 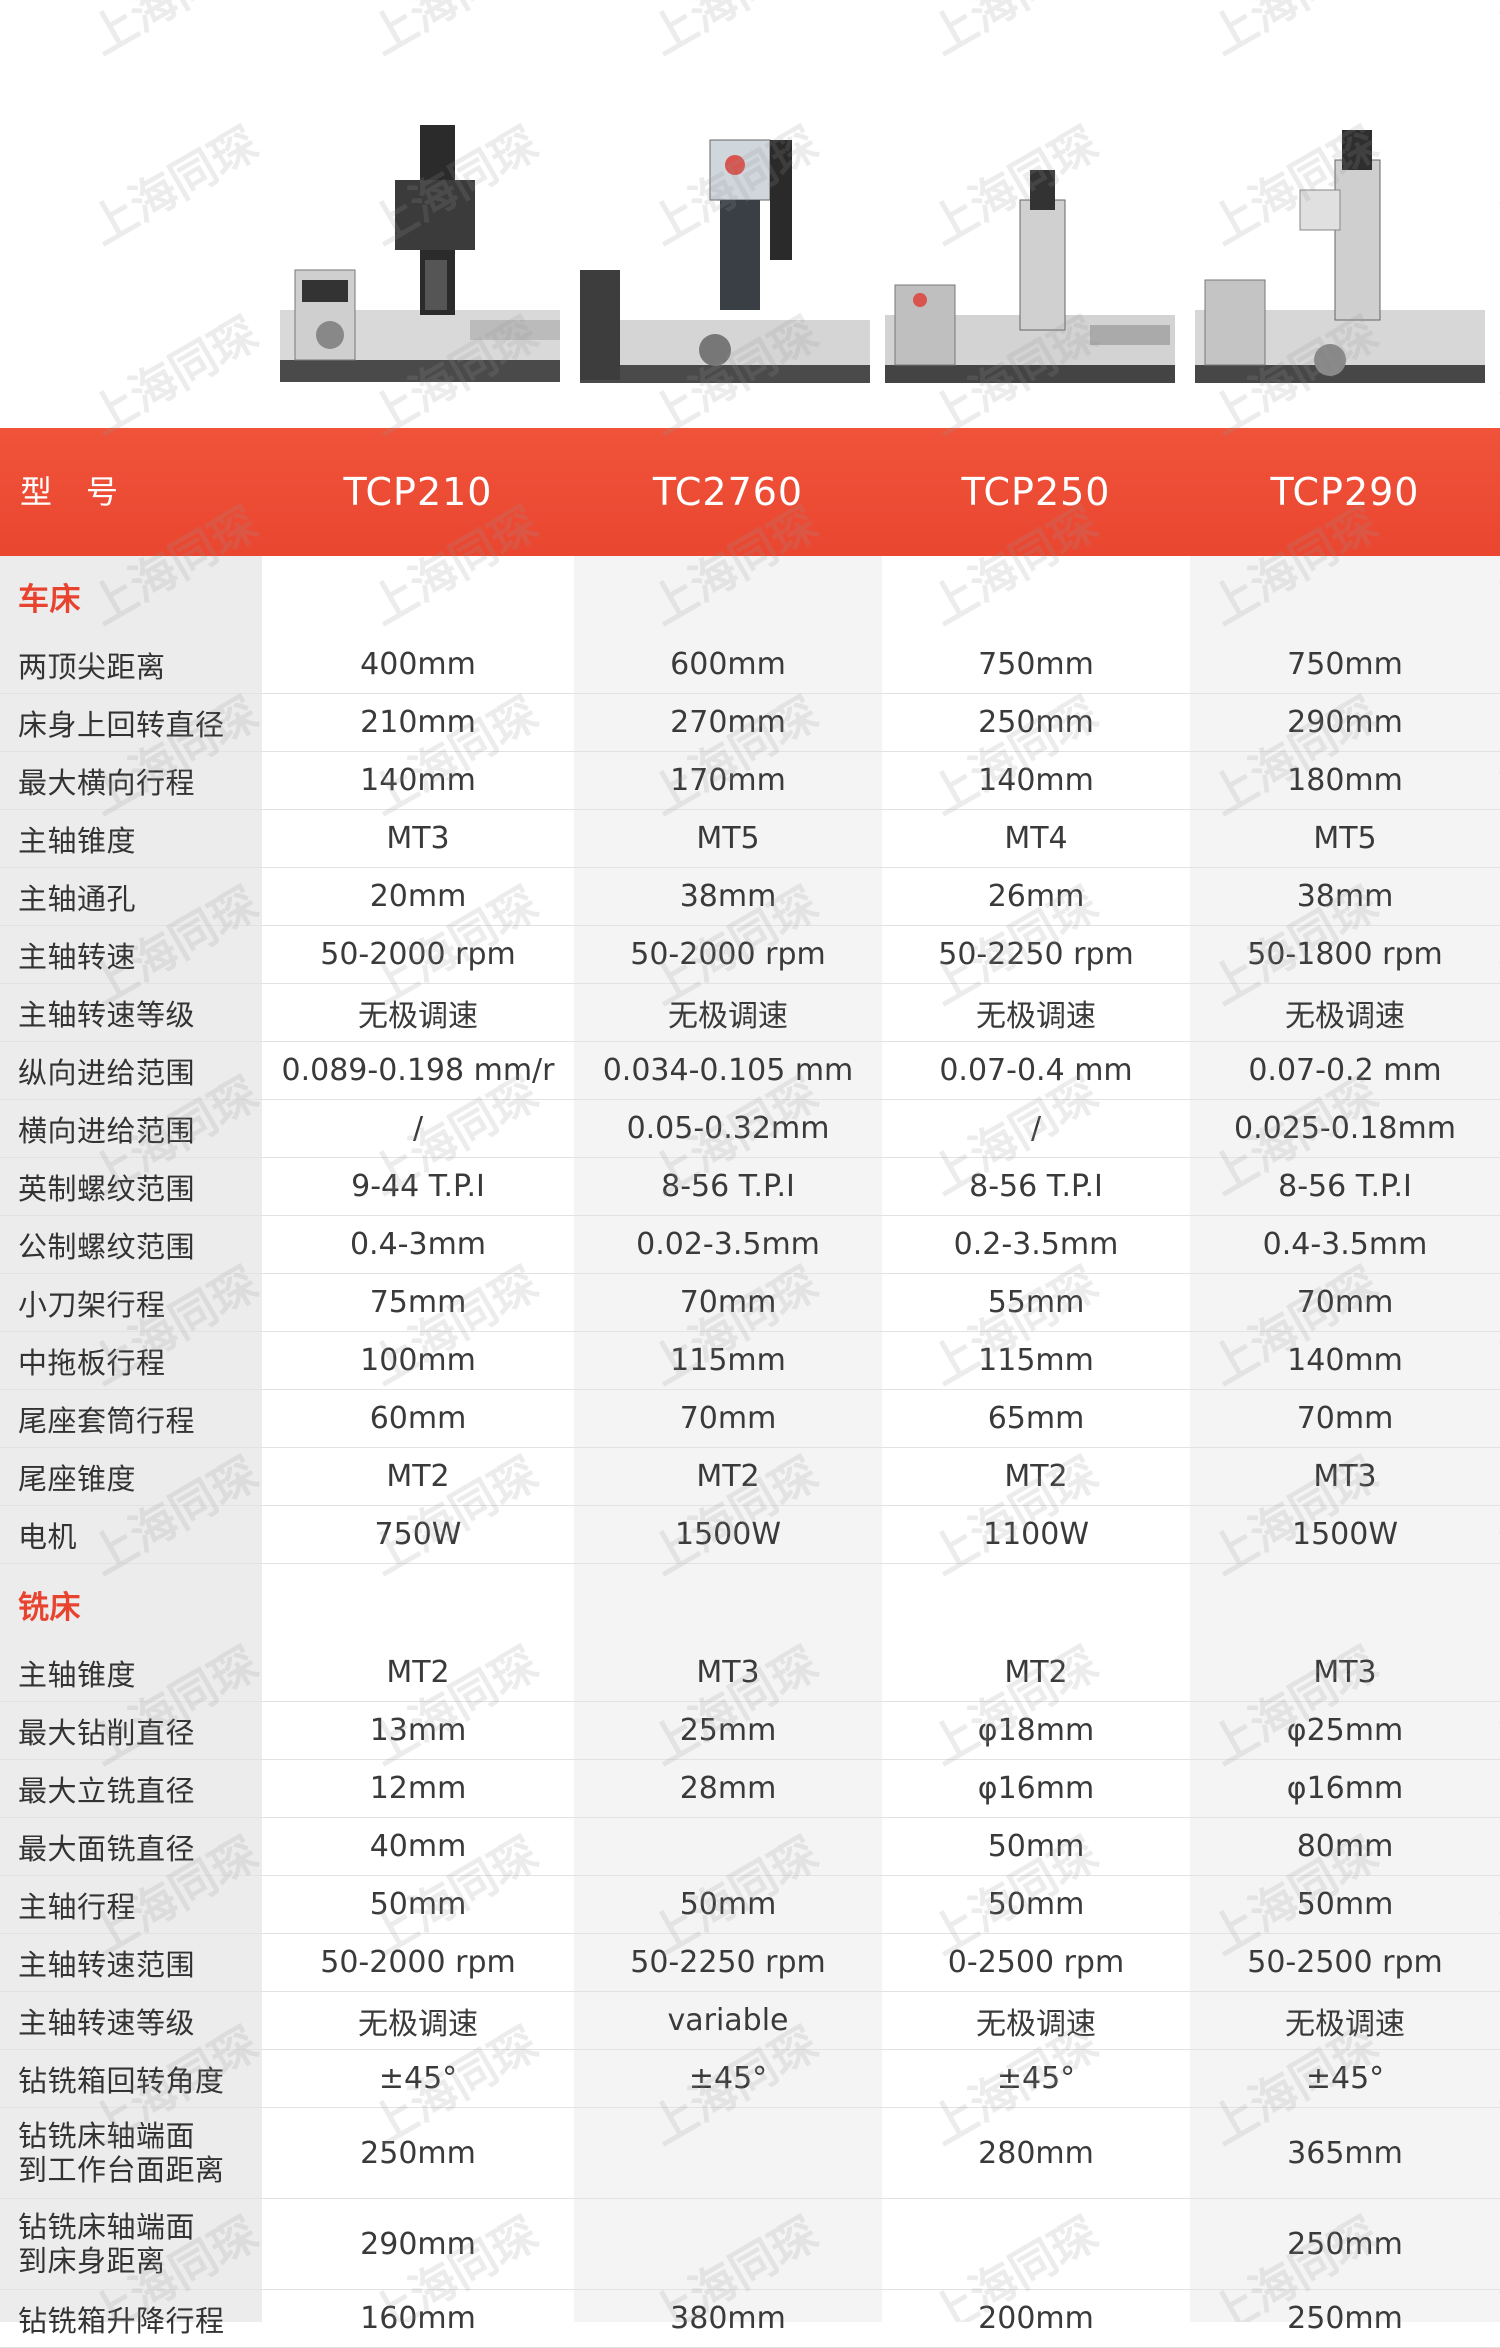 I want to click on value-cell-tcp290: 70mm, so click(x=1345, y=1302).